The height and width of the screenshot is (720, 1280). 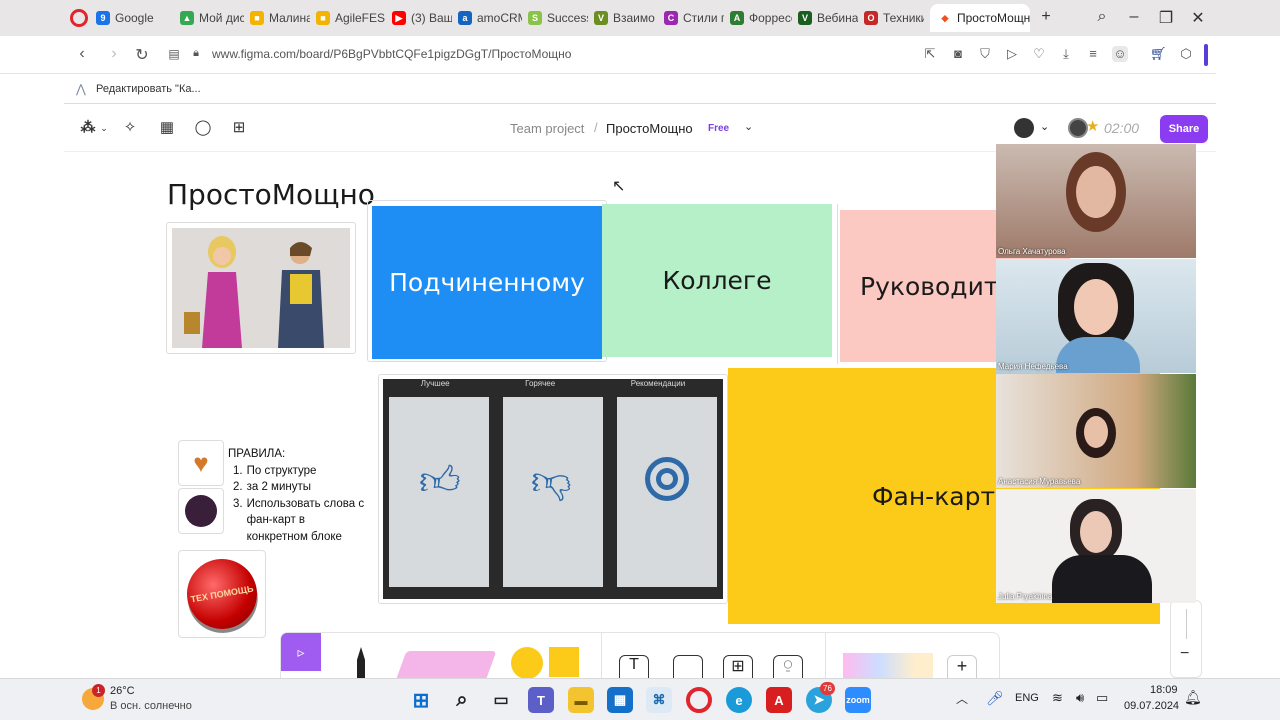 I want to click on download-icon: ⤓, so click(x=1066, y=54).